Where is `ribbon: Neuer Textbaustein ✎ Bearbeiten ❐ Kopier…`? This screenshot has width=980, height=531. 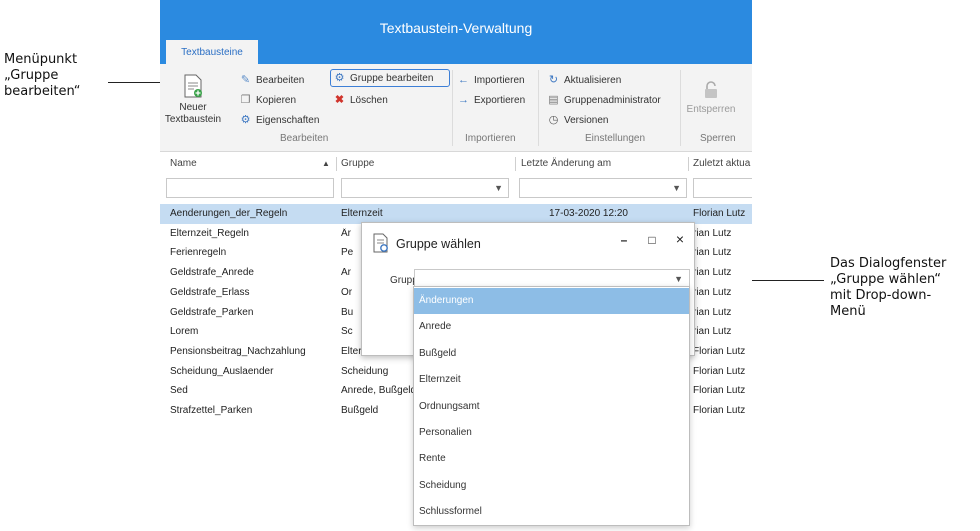 ribbon: Neuer Textbaustein ✎ Bearbeiten ❐ Kopier… is located at coordinates (456, 108).